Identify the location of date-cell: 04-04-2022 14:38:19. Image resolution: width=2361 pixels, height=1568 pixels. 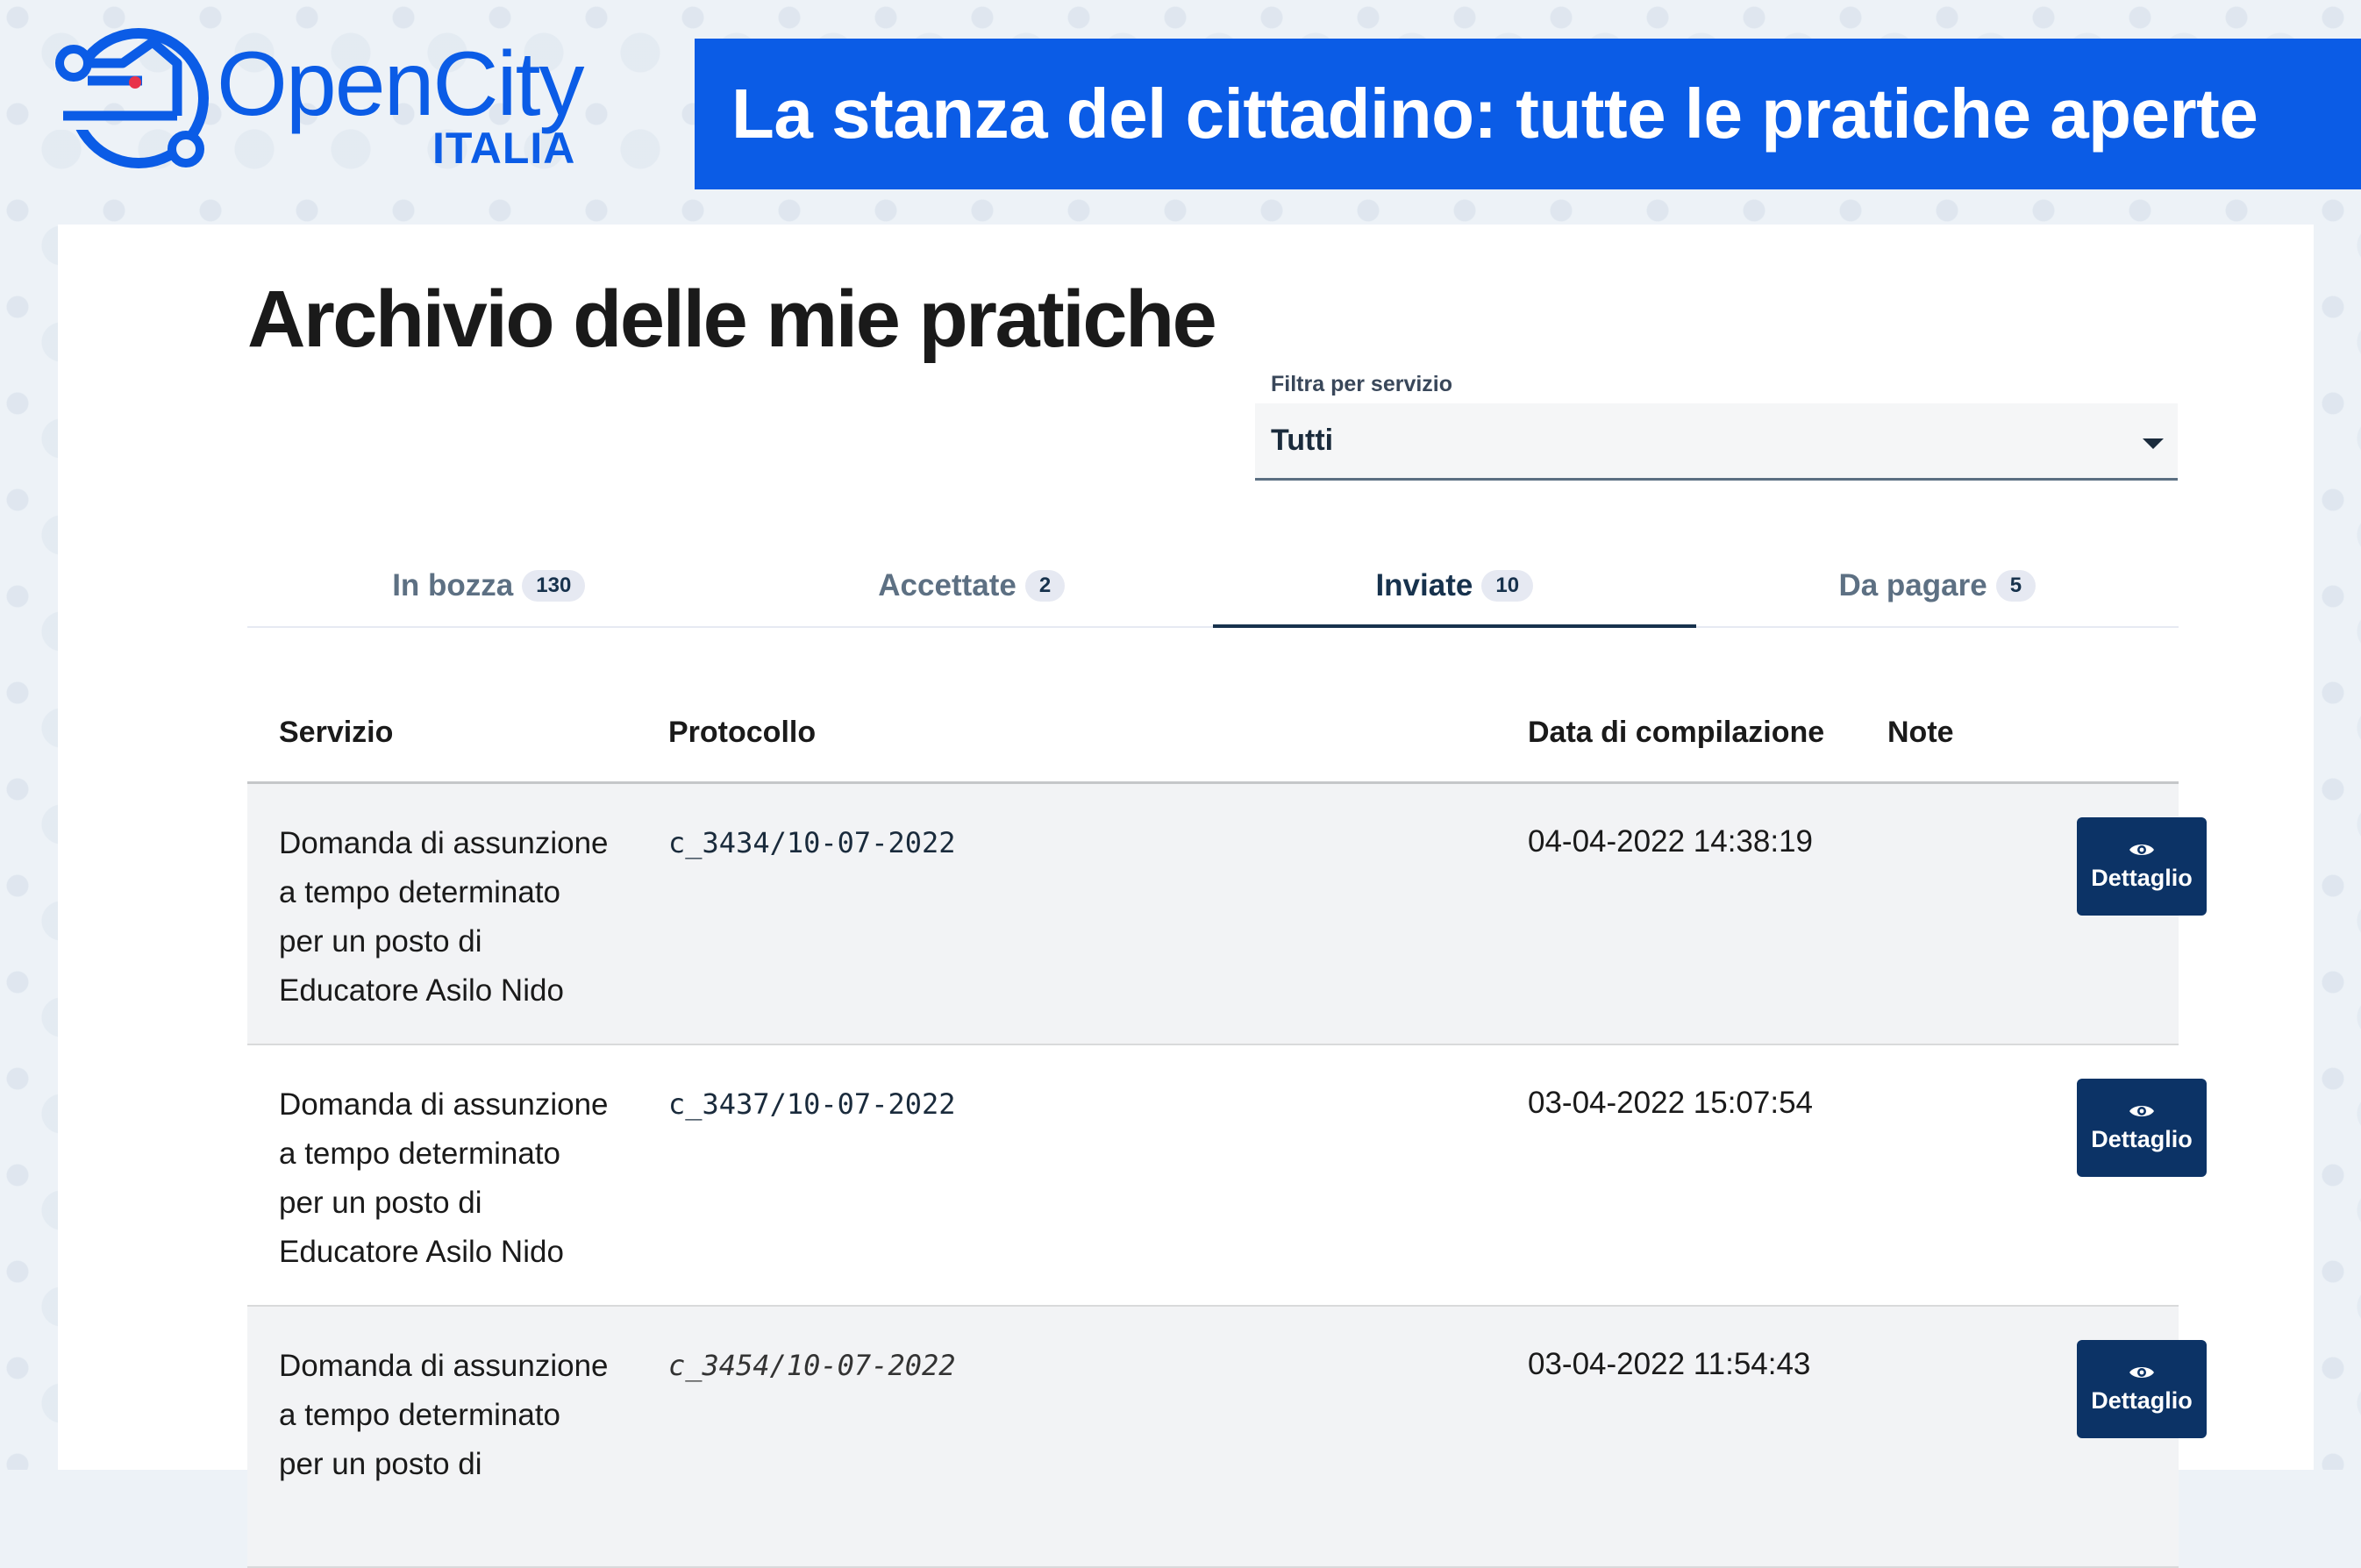
(1670, 842).